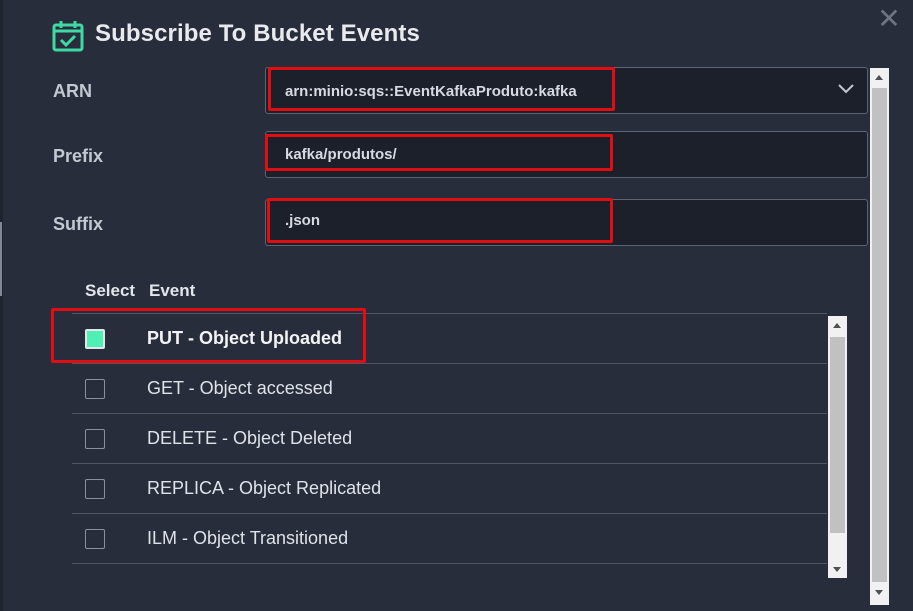 The height and width of the screenshot is (611, 913). Describe the element at coordinates (303, 220) in the screenshot. I see `suffix-value: .json` at that location.